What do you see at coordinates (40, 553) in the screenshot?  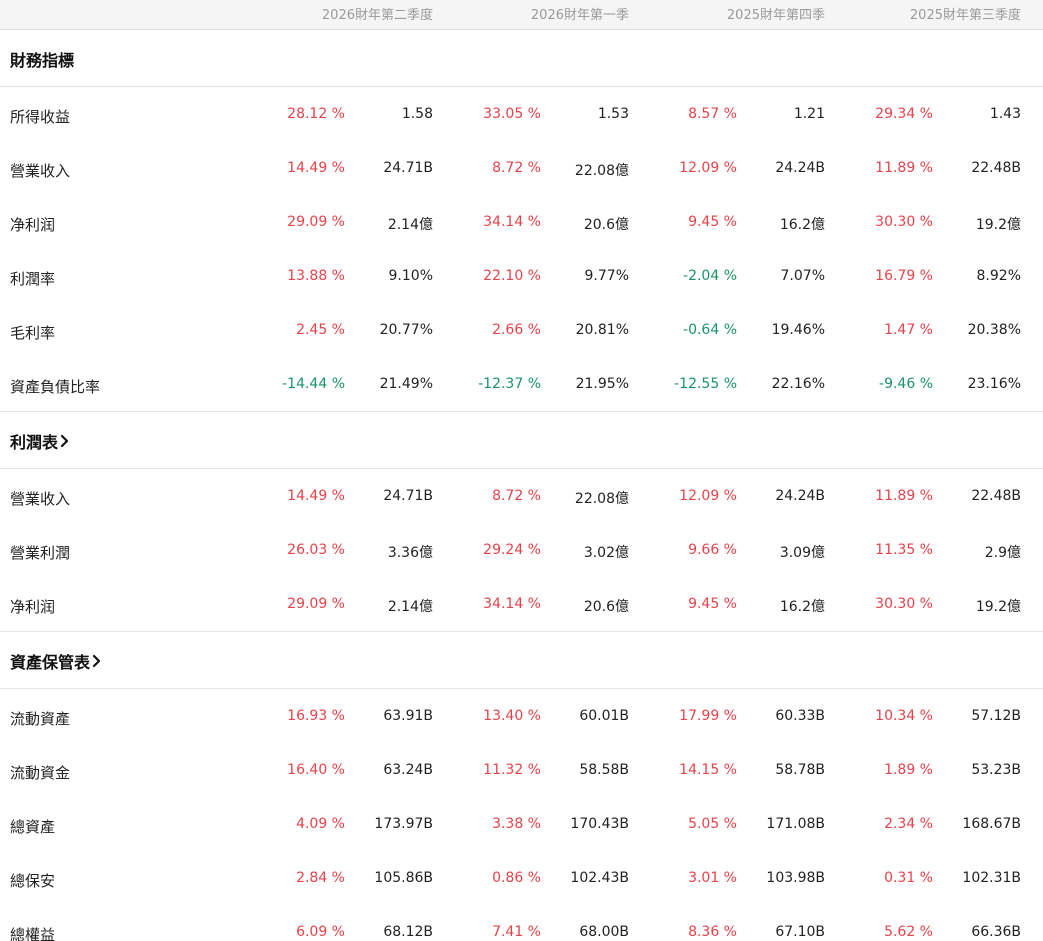 I see `row-label: 營業利潤` at bounding box center [40, 553].